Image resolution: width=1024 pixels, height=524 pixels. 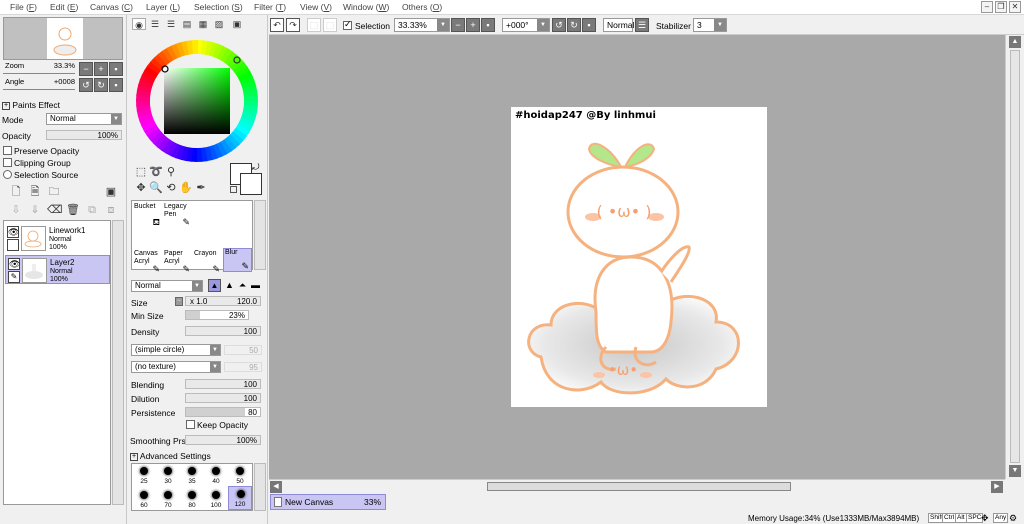 I want to click on edge-medium-icon: ⏶, so click(x=242, y=285).